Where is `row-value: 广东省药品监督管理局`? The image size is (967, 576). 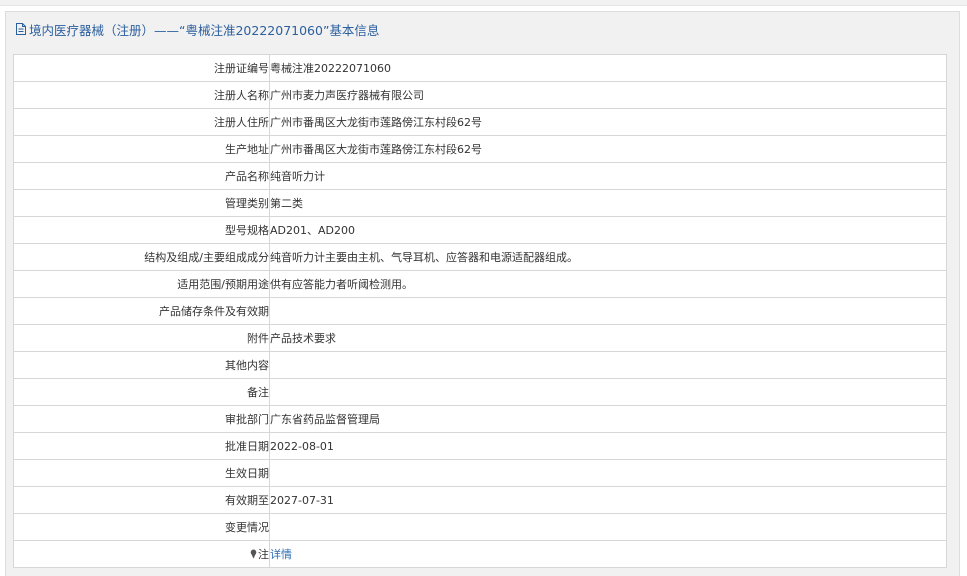
row-value: 广东省药品监督管理局 is located at coordinates (608, 419).